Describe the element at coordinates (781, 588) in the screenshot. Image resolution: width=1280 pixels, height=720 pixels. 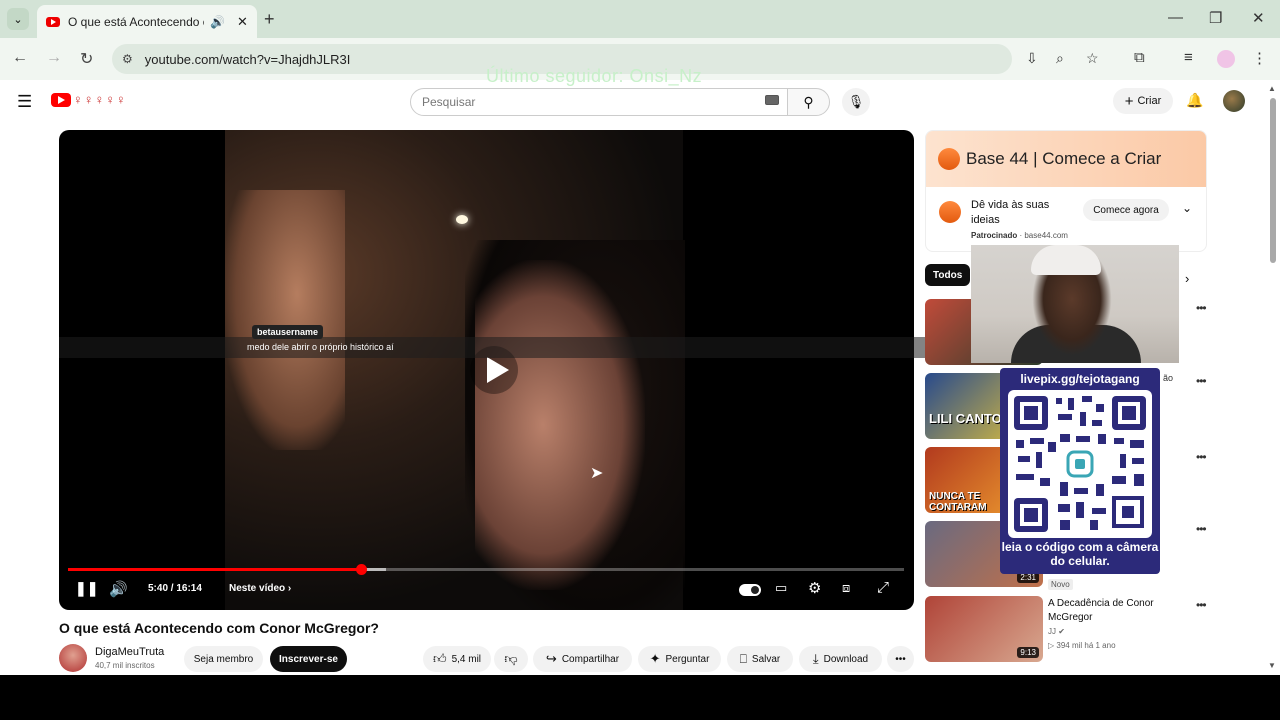
I see `subtitles-icon: ▭` at that location.